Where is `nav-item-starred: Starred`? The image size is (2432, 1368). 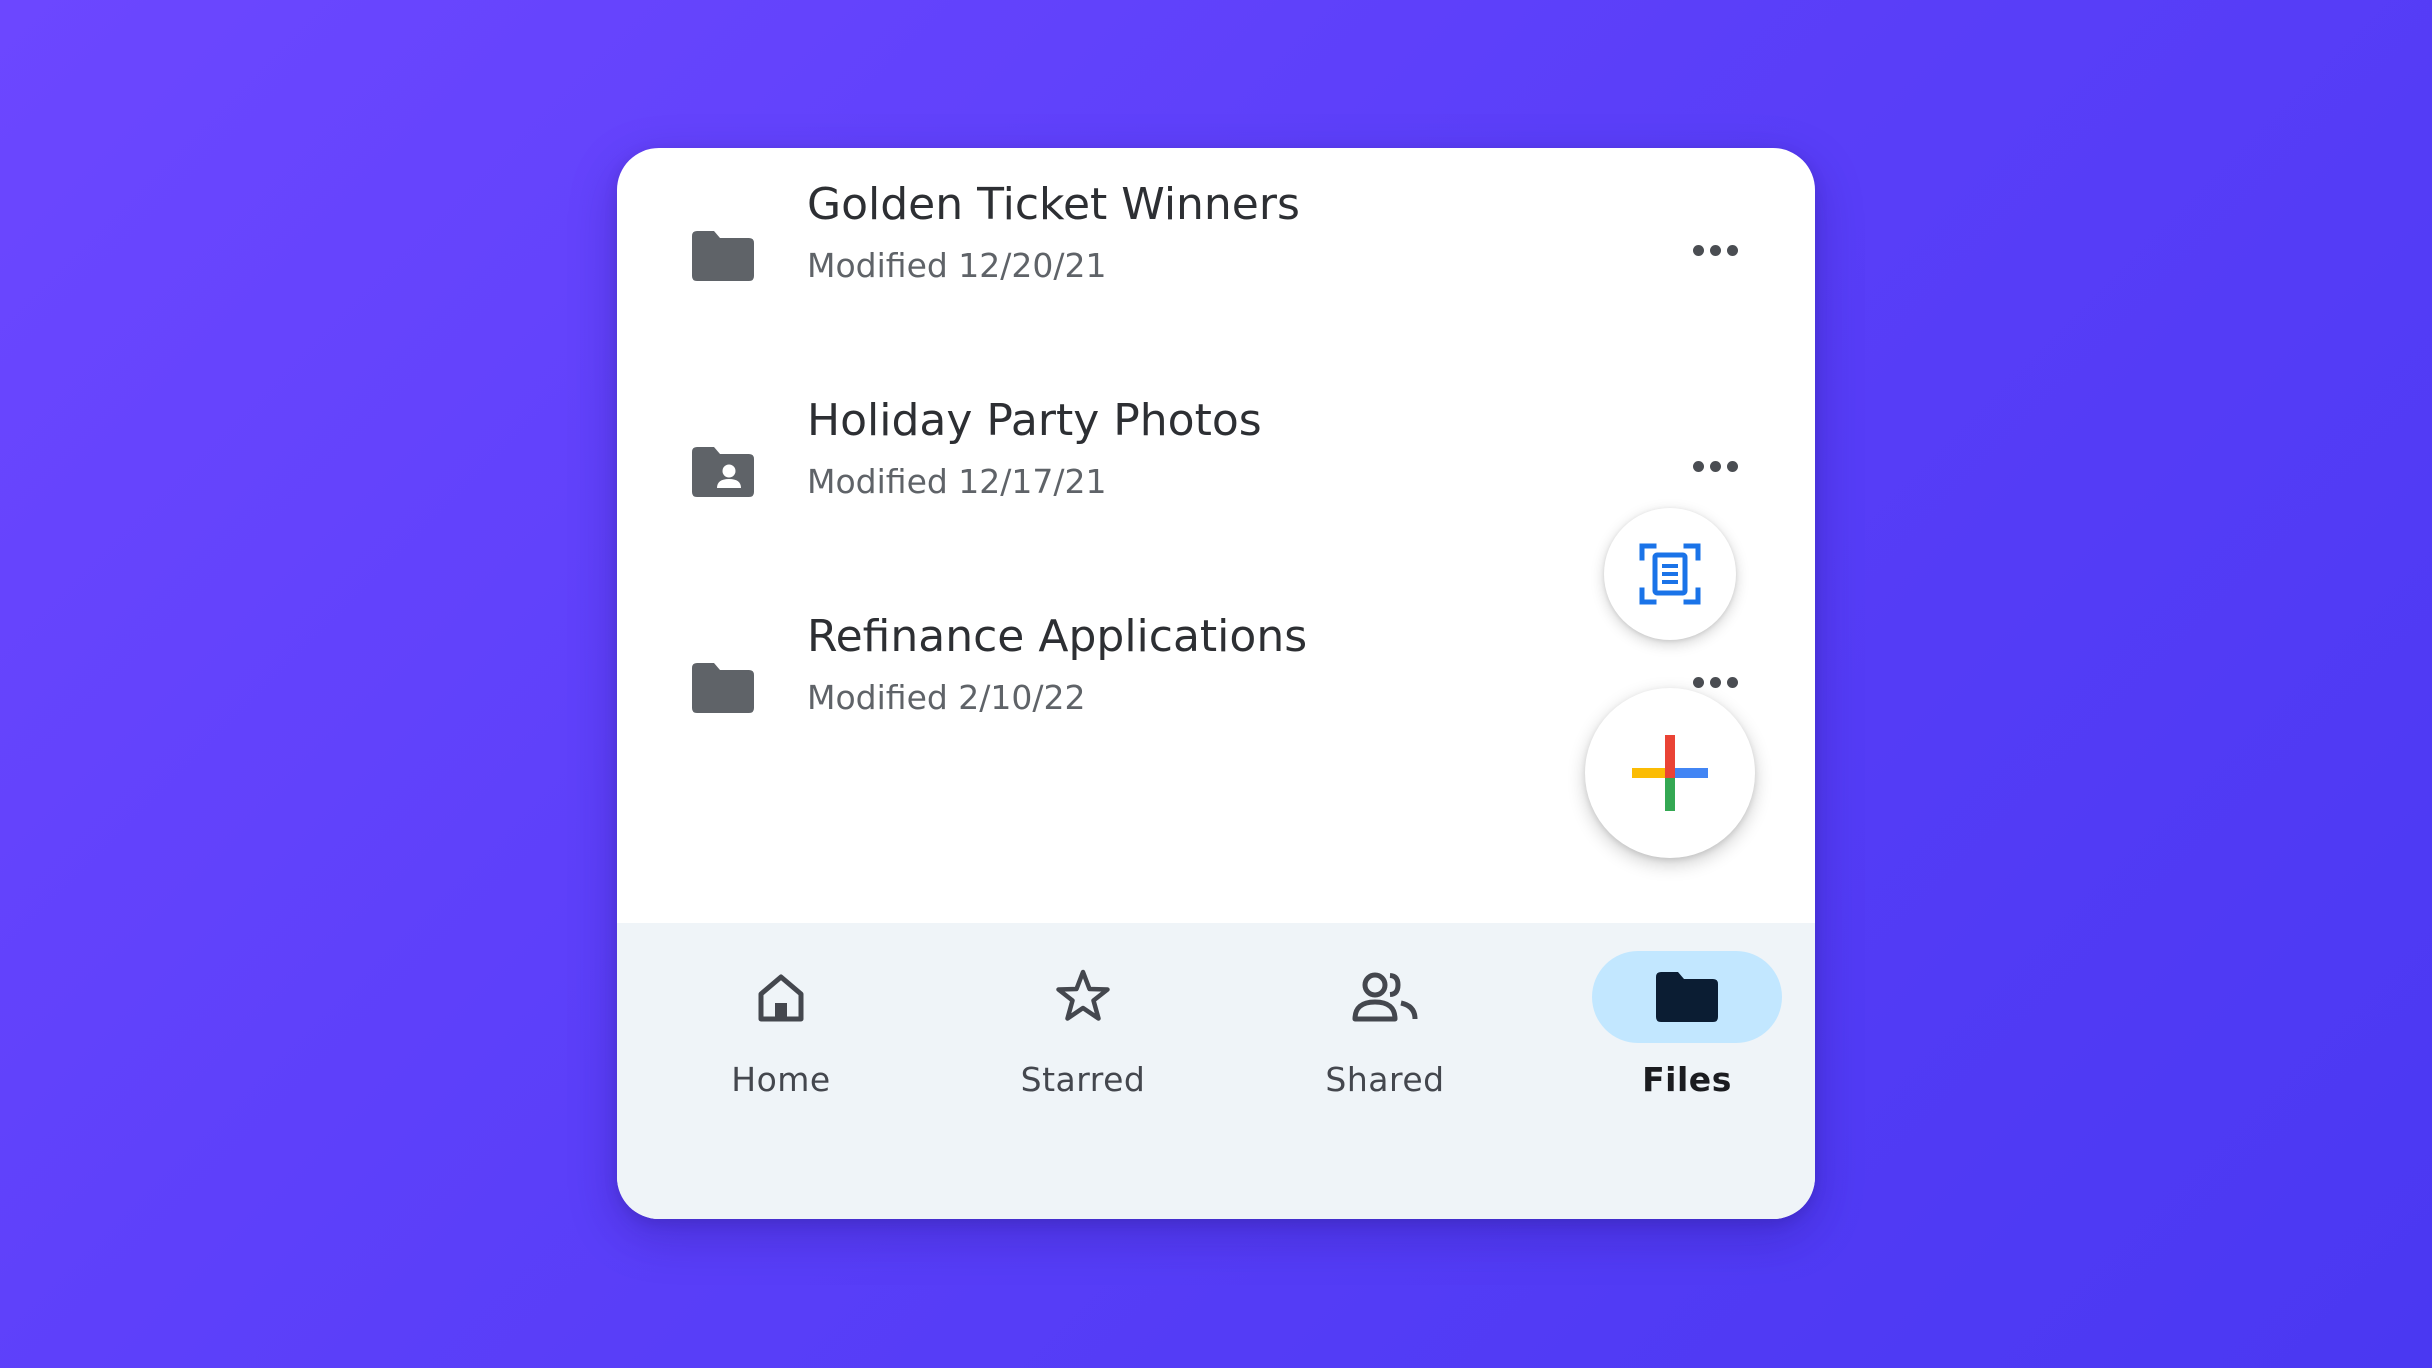 nav-item-starred: Starred is located at coordinates (1083, 1071).